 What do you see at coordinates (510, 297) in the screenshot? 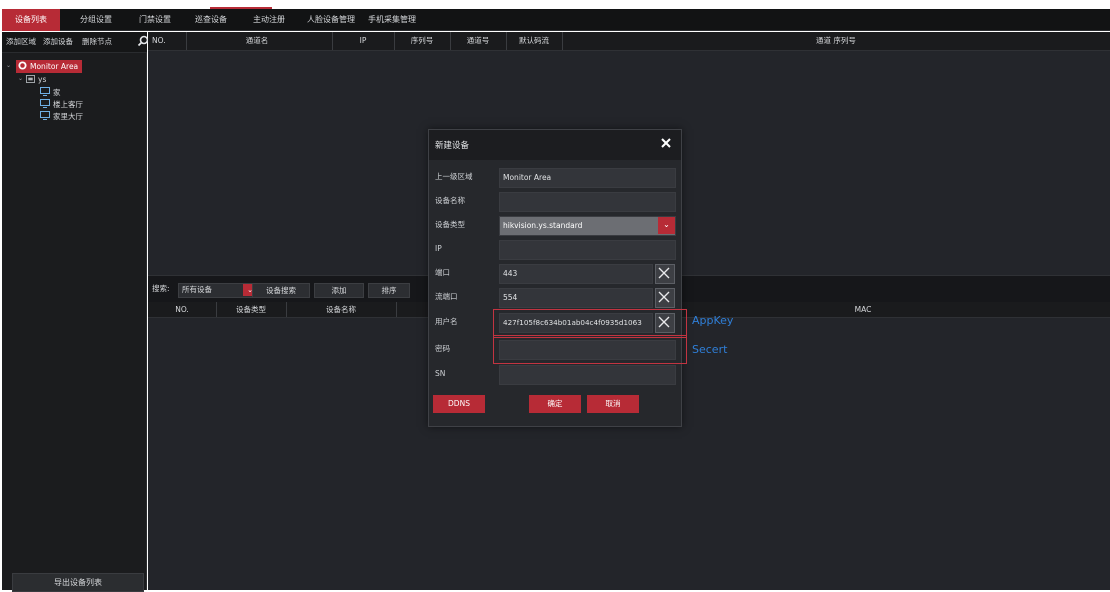
I see `stream-port-value: 554` at bounding box center [510, 297].